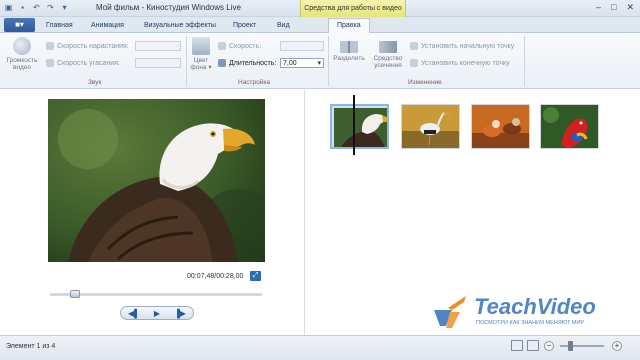 Image resolution: width=640 pixels, height=360 pixels. Describe the element at coordinates (253, 63) in the screenshot. I see `duration-label: Длительность:` at that location.